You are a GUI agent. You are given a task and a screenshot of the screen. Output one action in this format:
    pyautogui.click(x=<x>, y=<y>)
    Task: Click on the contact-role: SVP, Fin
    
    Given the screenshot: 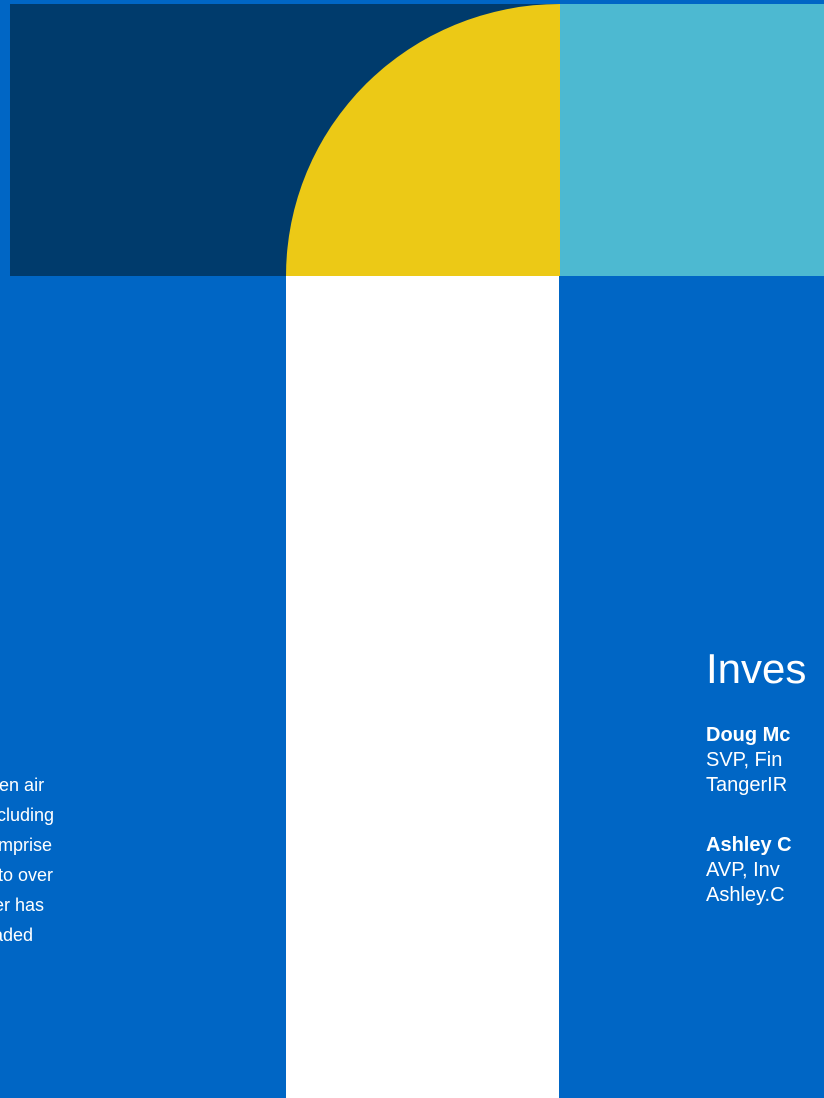 What is the action you would take?
    pyautogui.click(x=744, y=760)
    